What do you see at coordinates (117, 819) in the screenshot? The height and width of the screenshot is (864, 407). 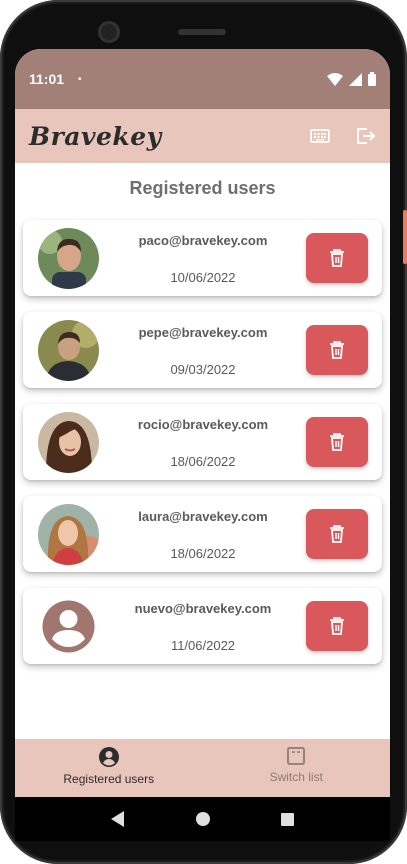 I see `back-icon` at bounding box center [117, 819].